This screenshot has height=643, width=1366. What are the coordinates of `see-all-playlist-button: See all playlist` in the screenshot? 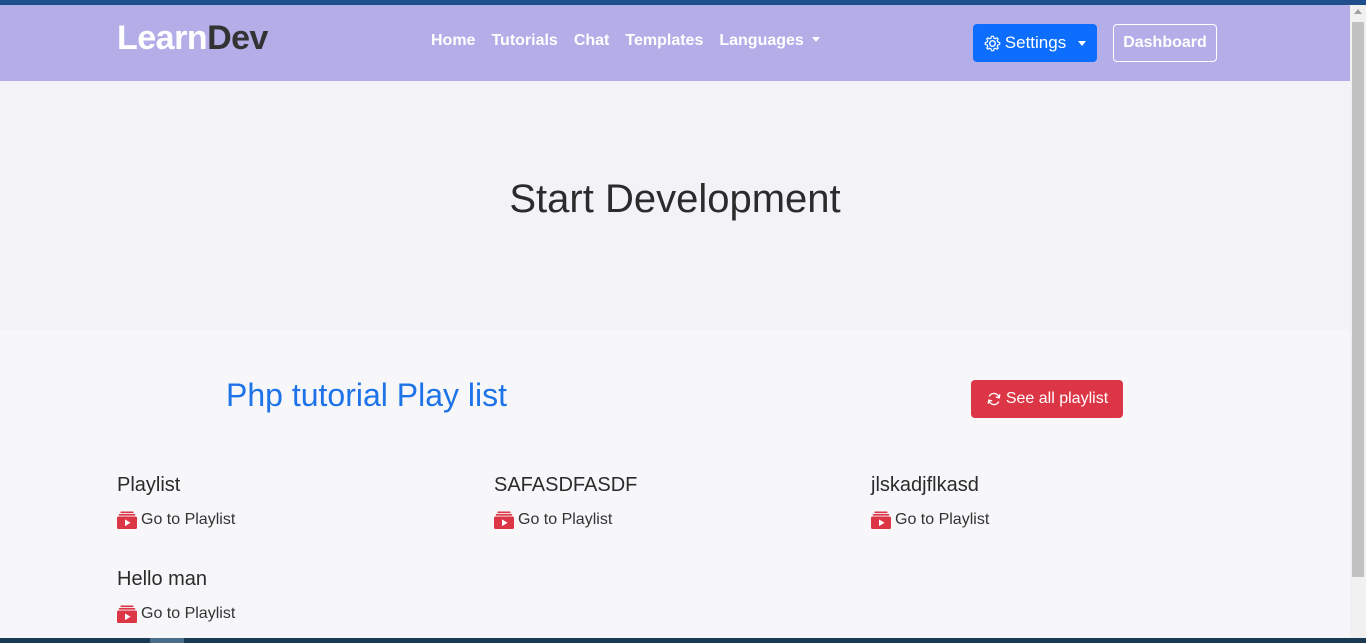 It's located at (1047, 399).